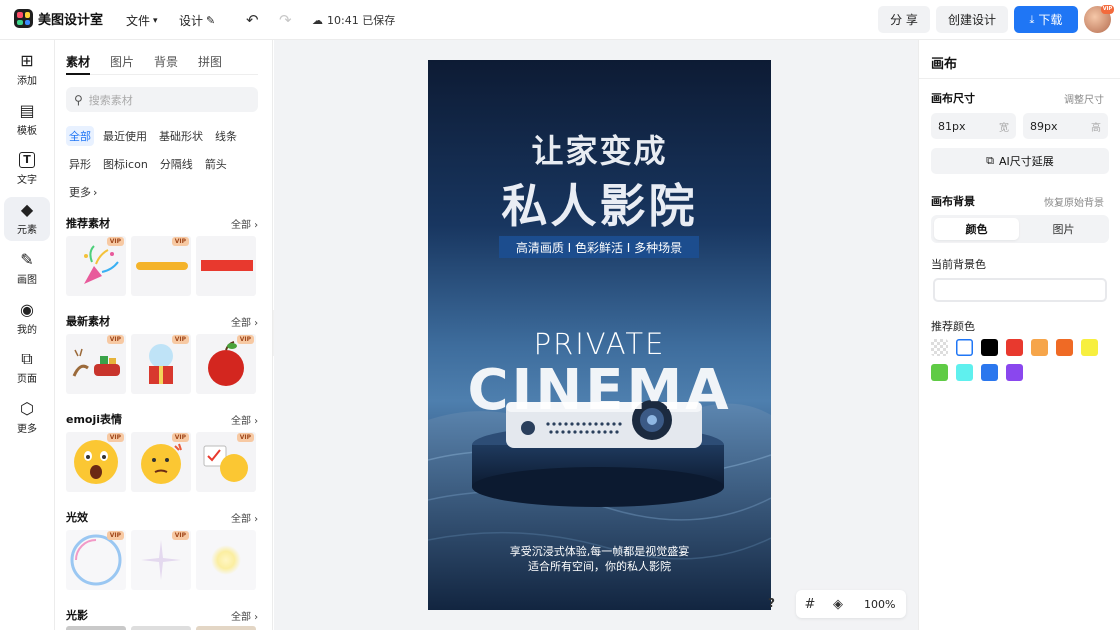 This screenshot has height=630, width=1120. Describe the element at coordinates (27, 368) in the screenshot. I see `rail-item-page: ⧉ 页面` at that location.